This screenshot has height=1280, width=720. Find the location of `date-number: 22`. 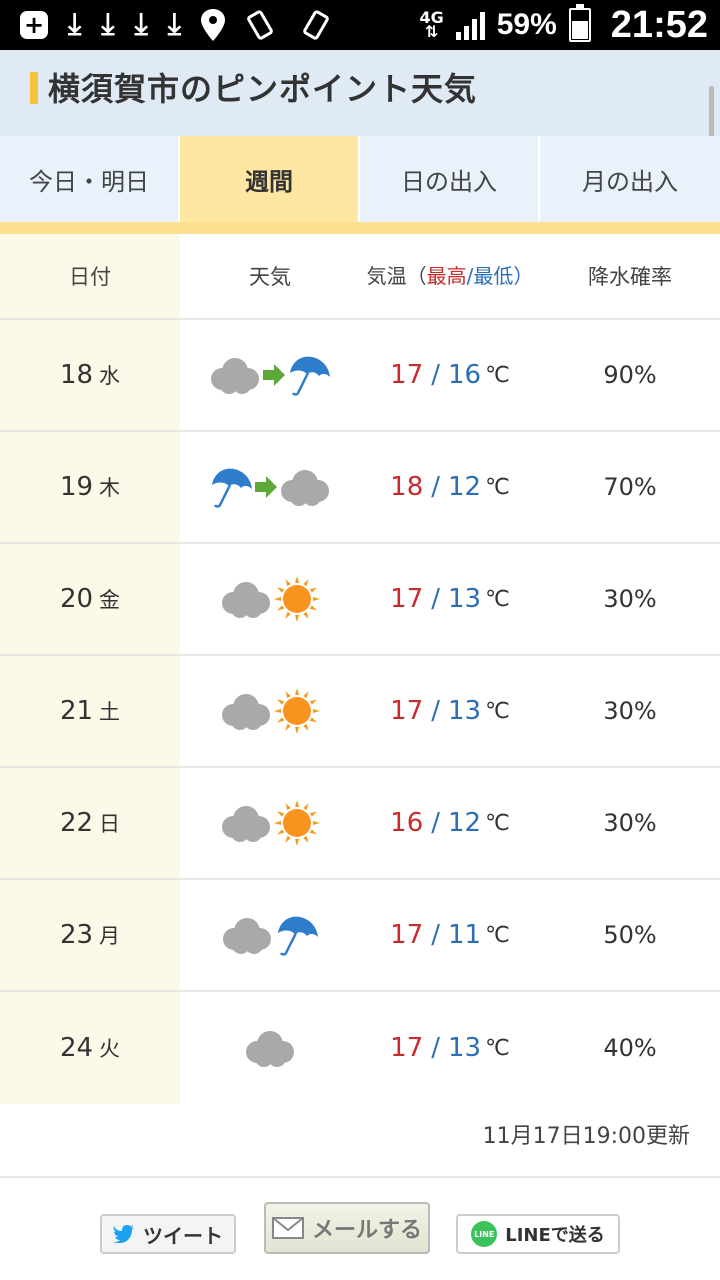

date-number: 22 is located at coordinates (76, 823).